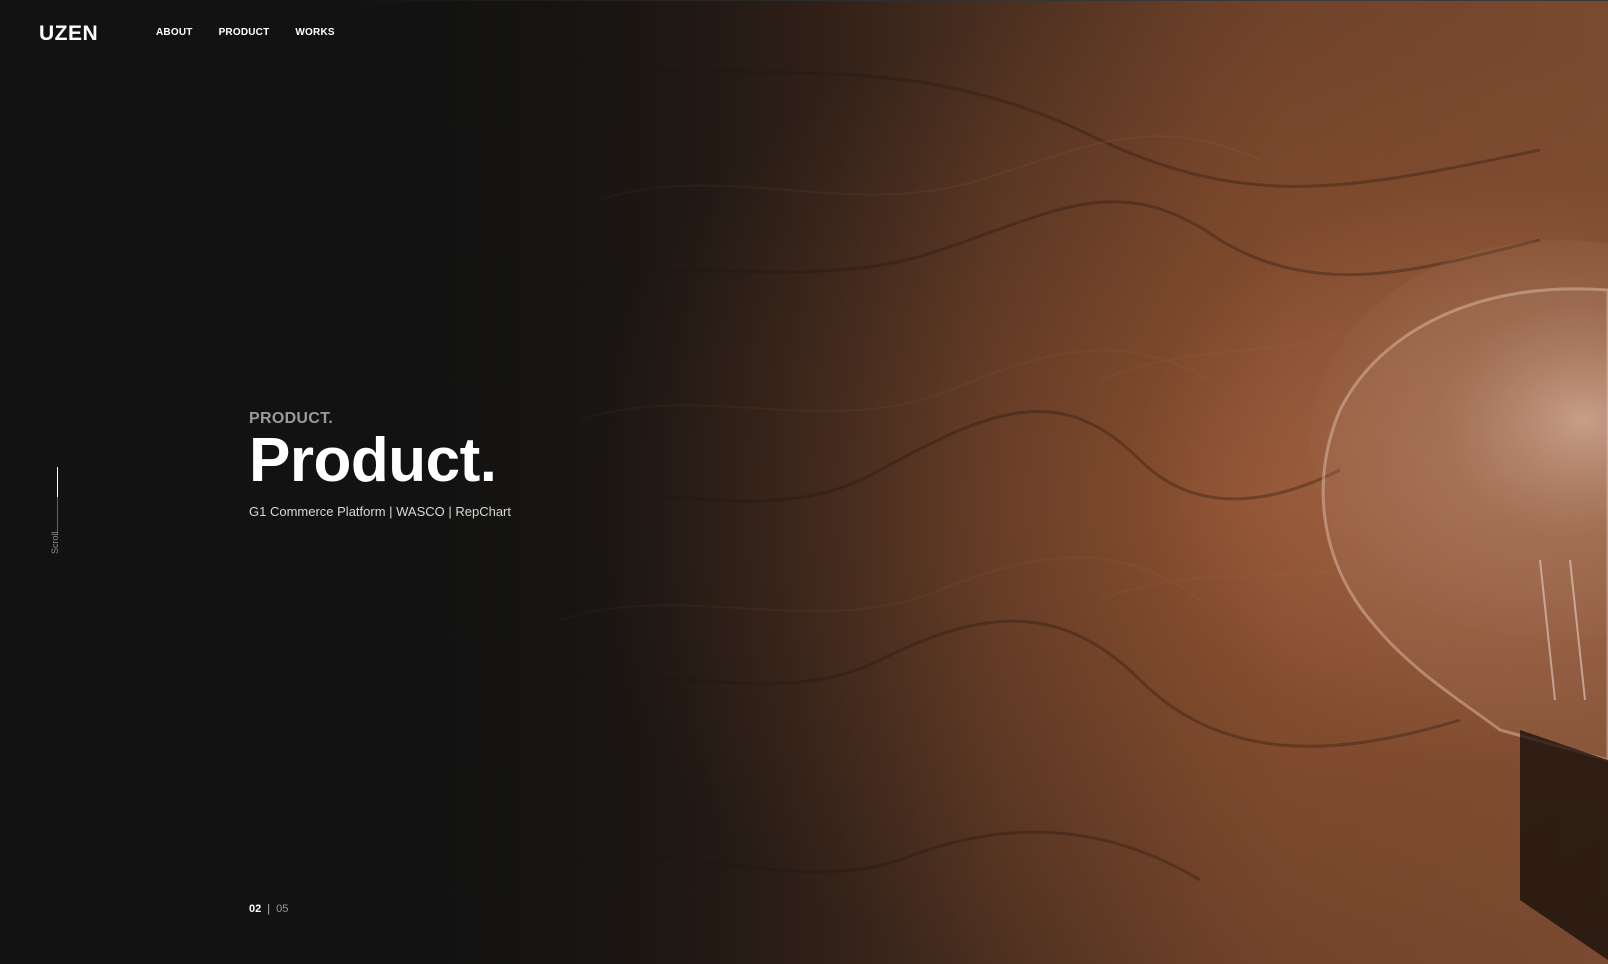 The height and width of the screenshot is (964, 1608). What do you see at coordinates (282, 909) in the screenshot?
I see `pager-total: 05` at bounding box center [282, 909].